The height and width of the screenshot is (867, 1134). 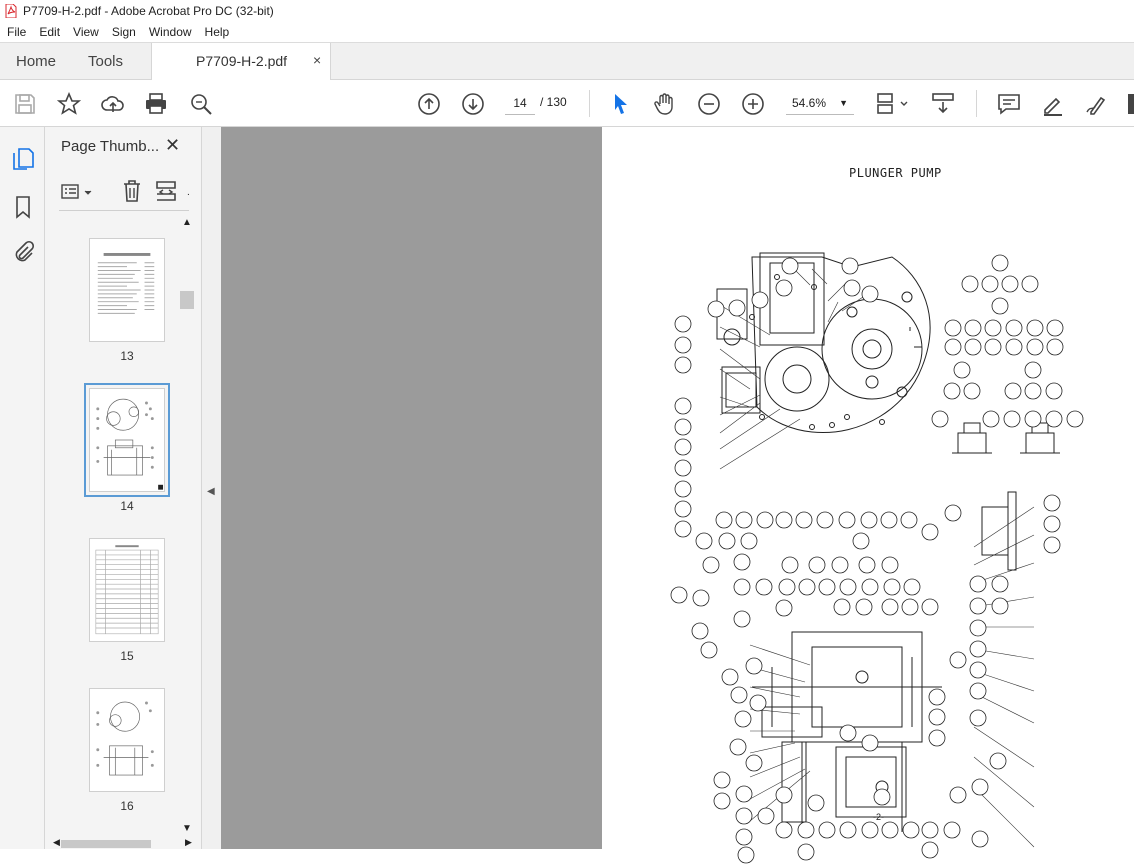 I want to click on hand-tool-icon, so click(x=665, y=104).